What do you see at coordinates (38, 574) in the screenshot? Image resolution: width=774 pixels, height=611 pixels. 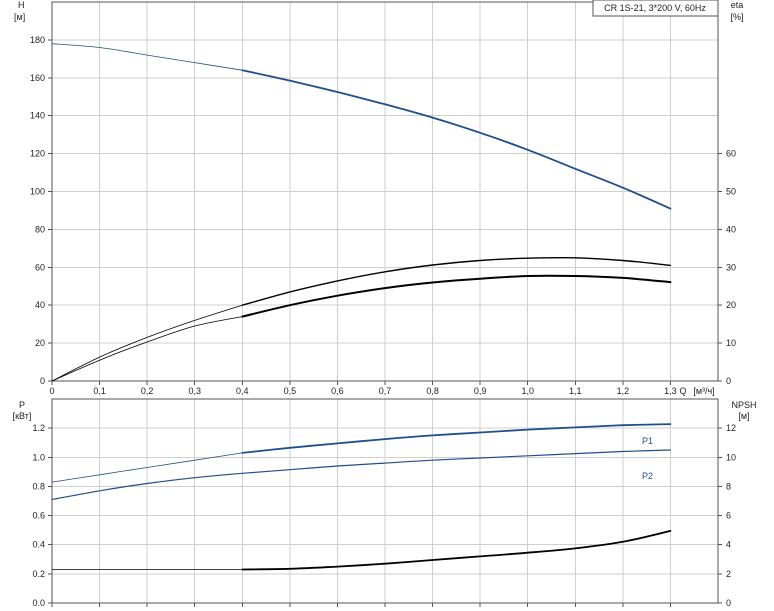 I see `left-tick-label: 0.2` at bounding box center [38, 574].